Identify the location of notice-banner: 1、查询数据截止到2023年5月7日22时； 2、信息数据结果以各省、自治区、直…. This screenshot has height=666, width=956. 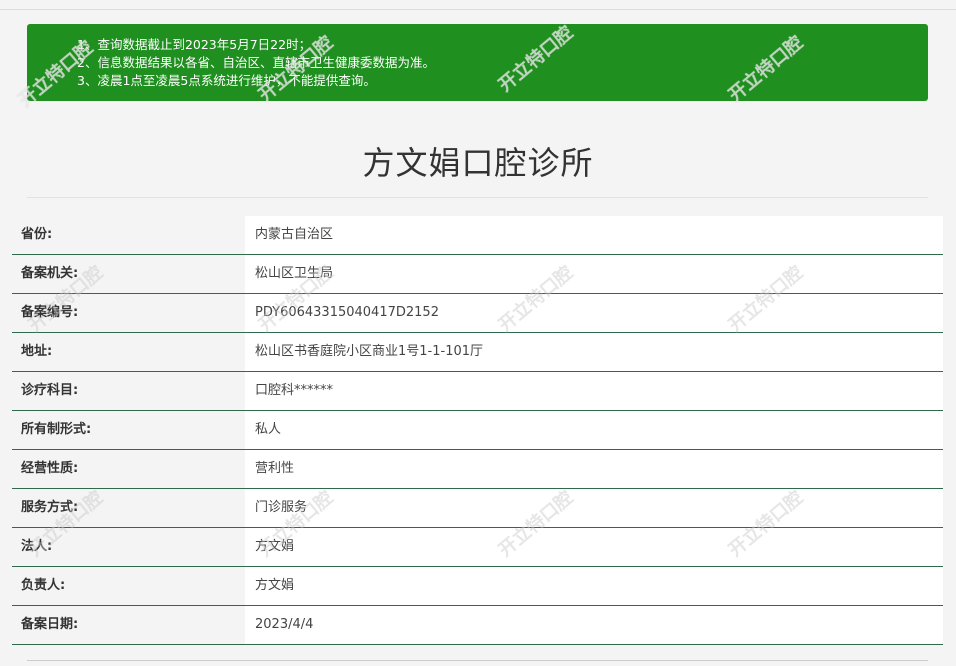
(477, 62).